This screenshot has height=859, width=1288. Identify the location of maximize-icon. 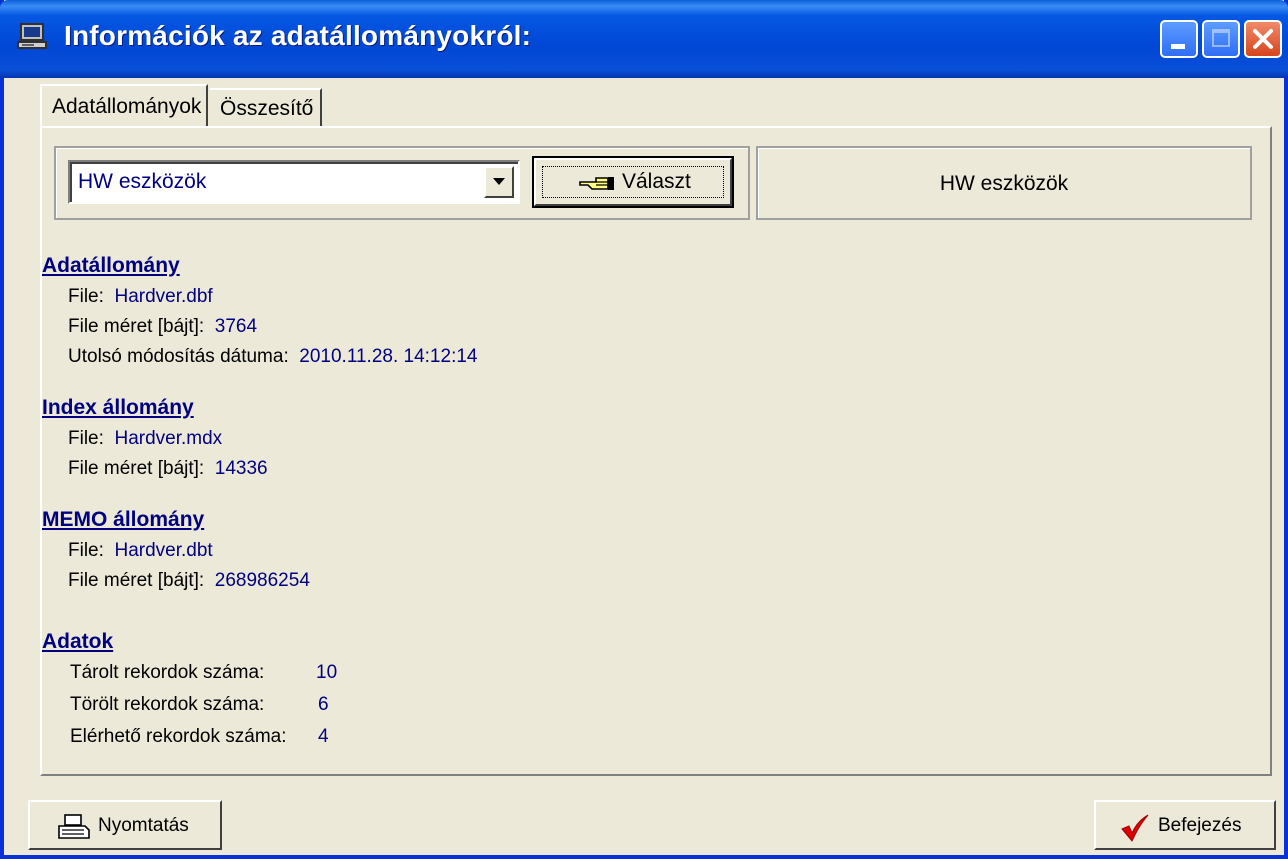
(1221, 38).